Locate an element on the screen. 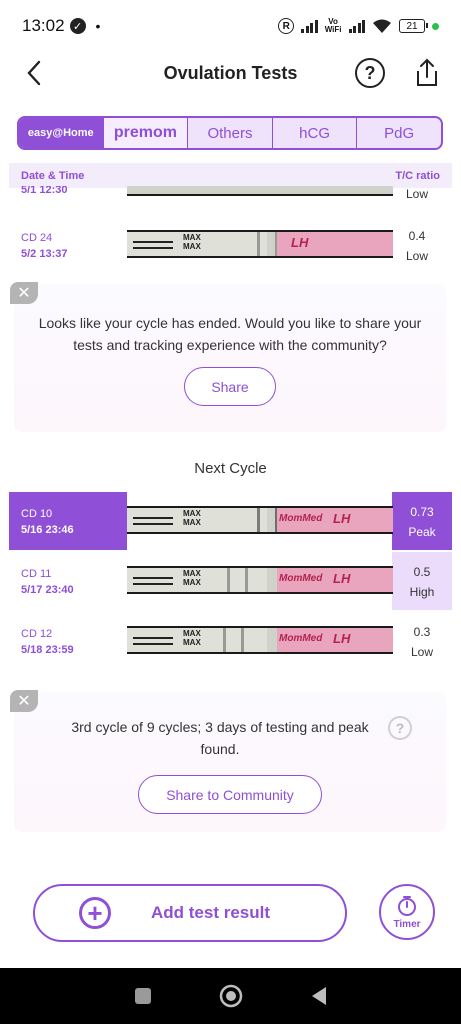  tab-others: Others is located at coordinates (230, 133).